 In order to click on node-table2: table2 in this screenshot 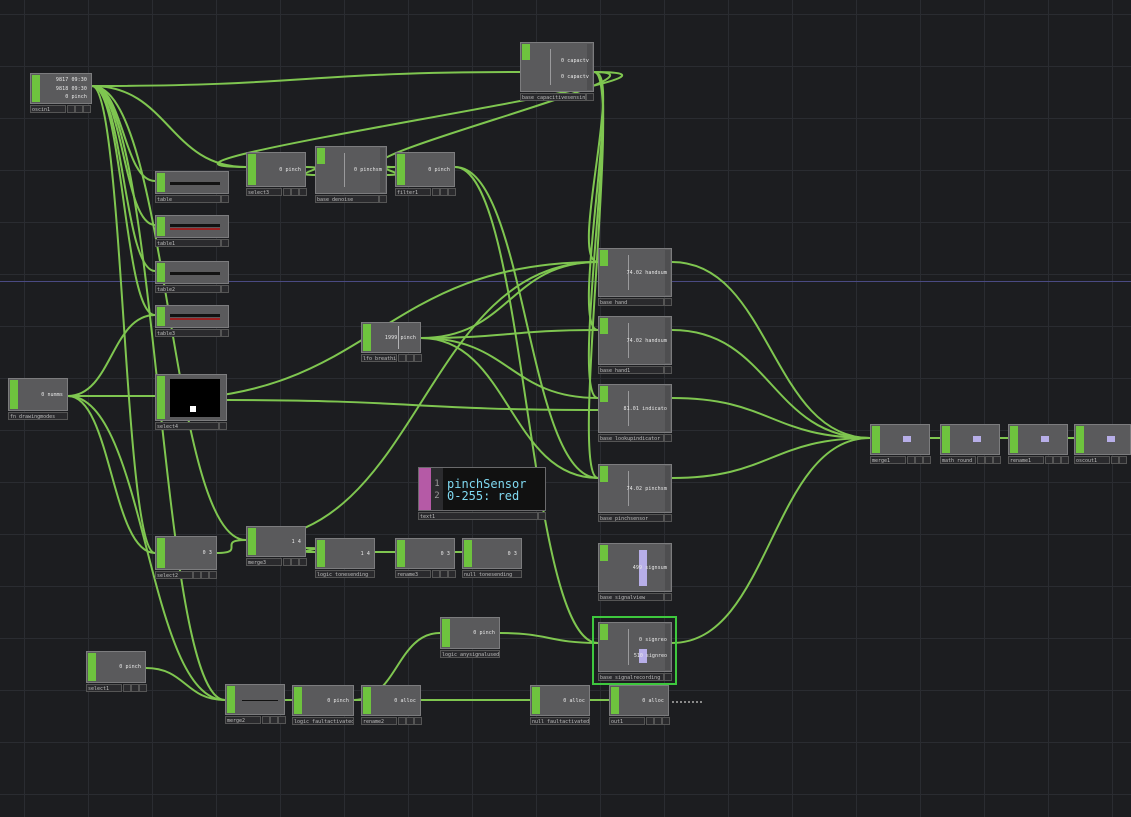, I will do `click(192, 277)`.